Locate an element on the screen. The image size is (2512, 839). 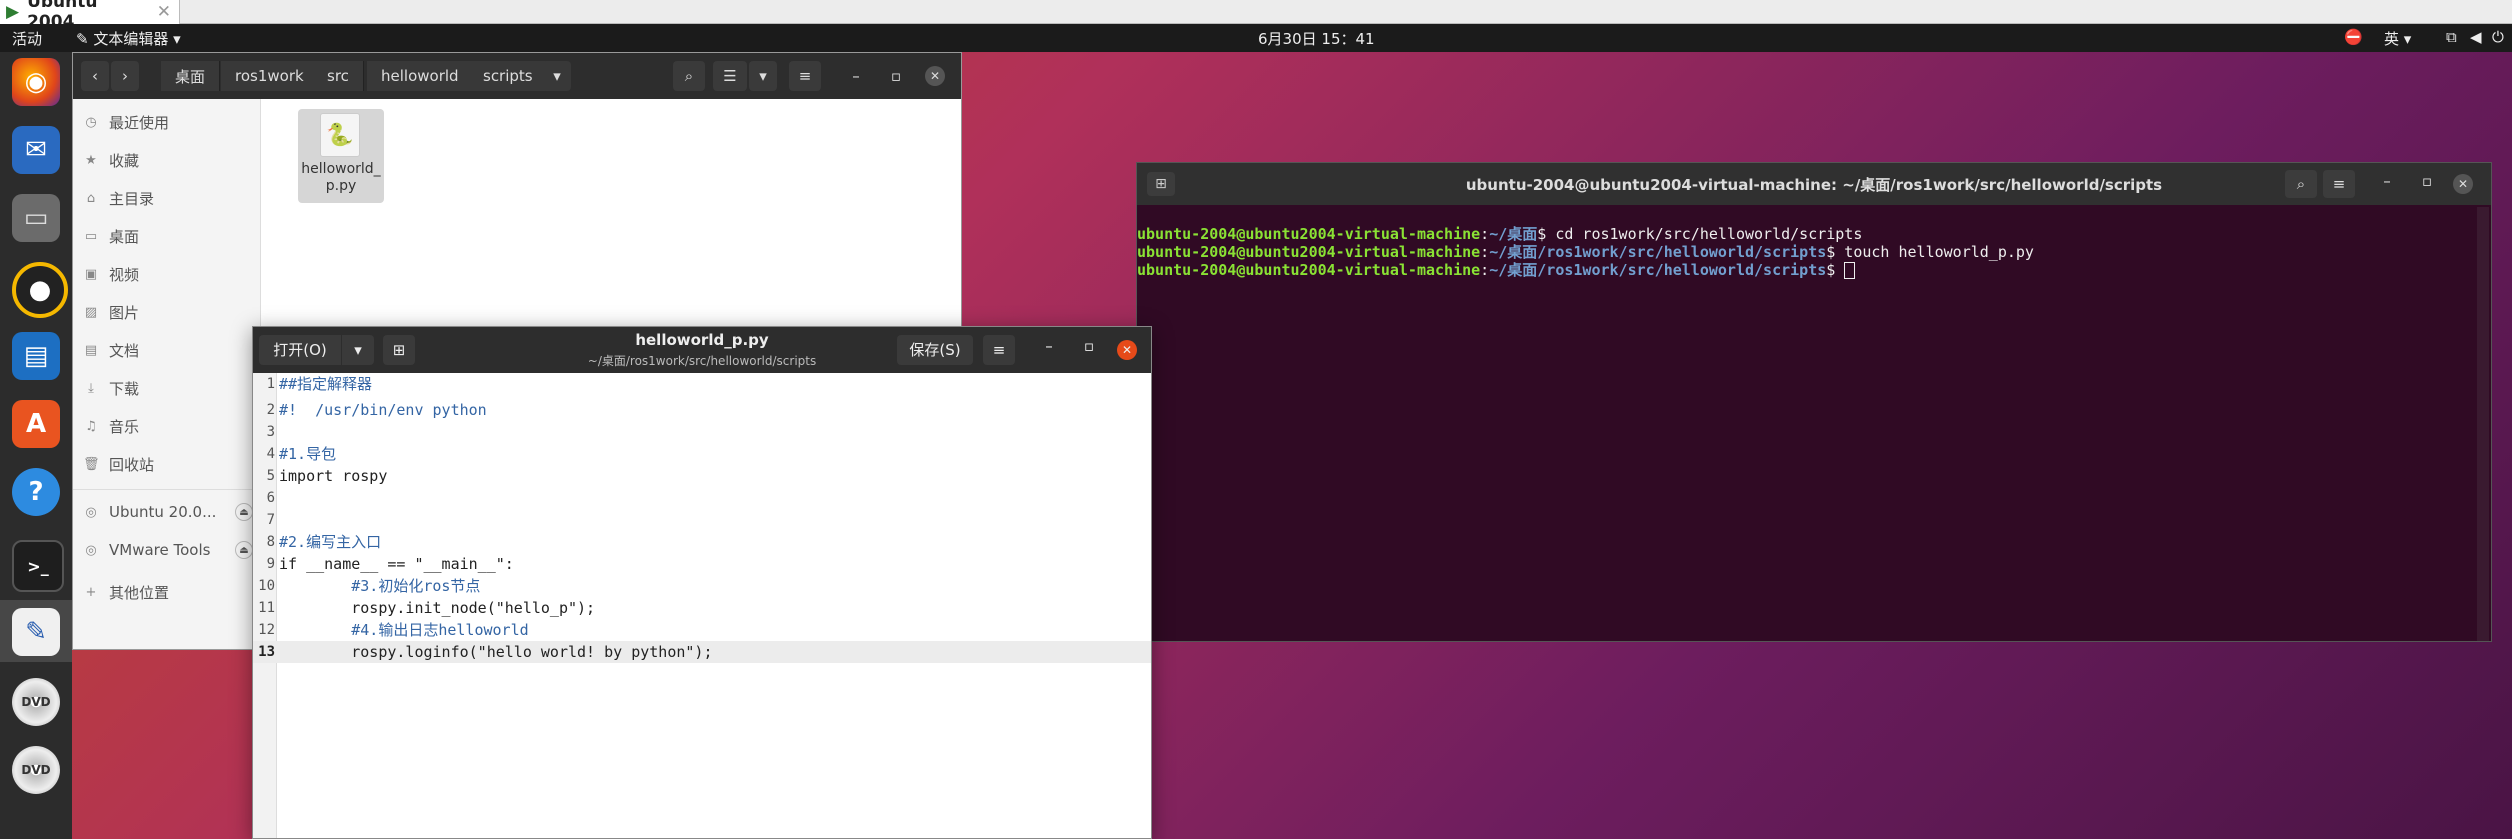
code-line: 11 rospy.init_node("hello_p"); is located at coordinates (427, 608).